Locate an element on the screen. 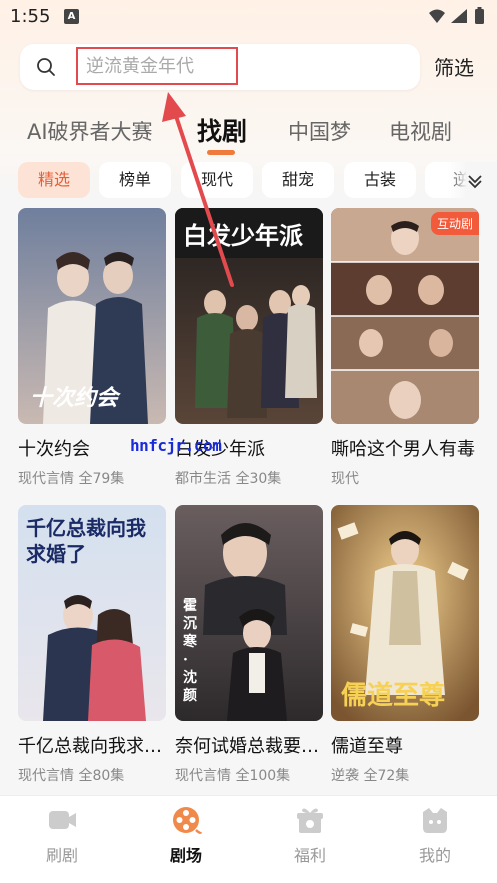  drama-title: 奈何试婚总裁要娶我 is located at coordinates (249, 747).